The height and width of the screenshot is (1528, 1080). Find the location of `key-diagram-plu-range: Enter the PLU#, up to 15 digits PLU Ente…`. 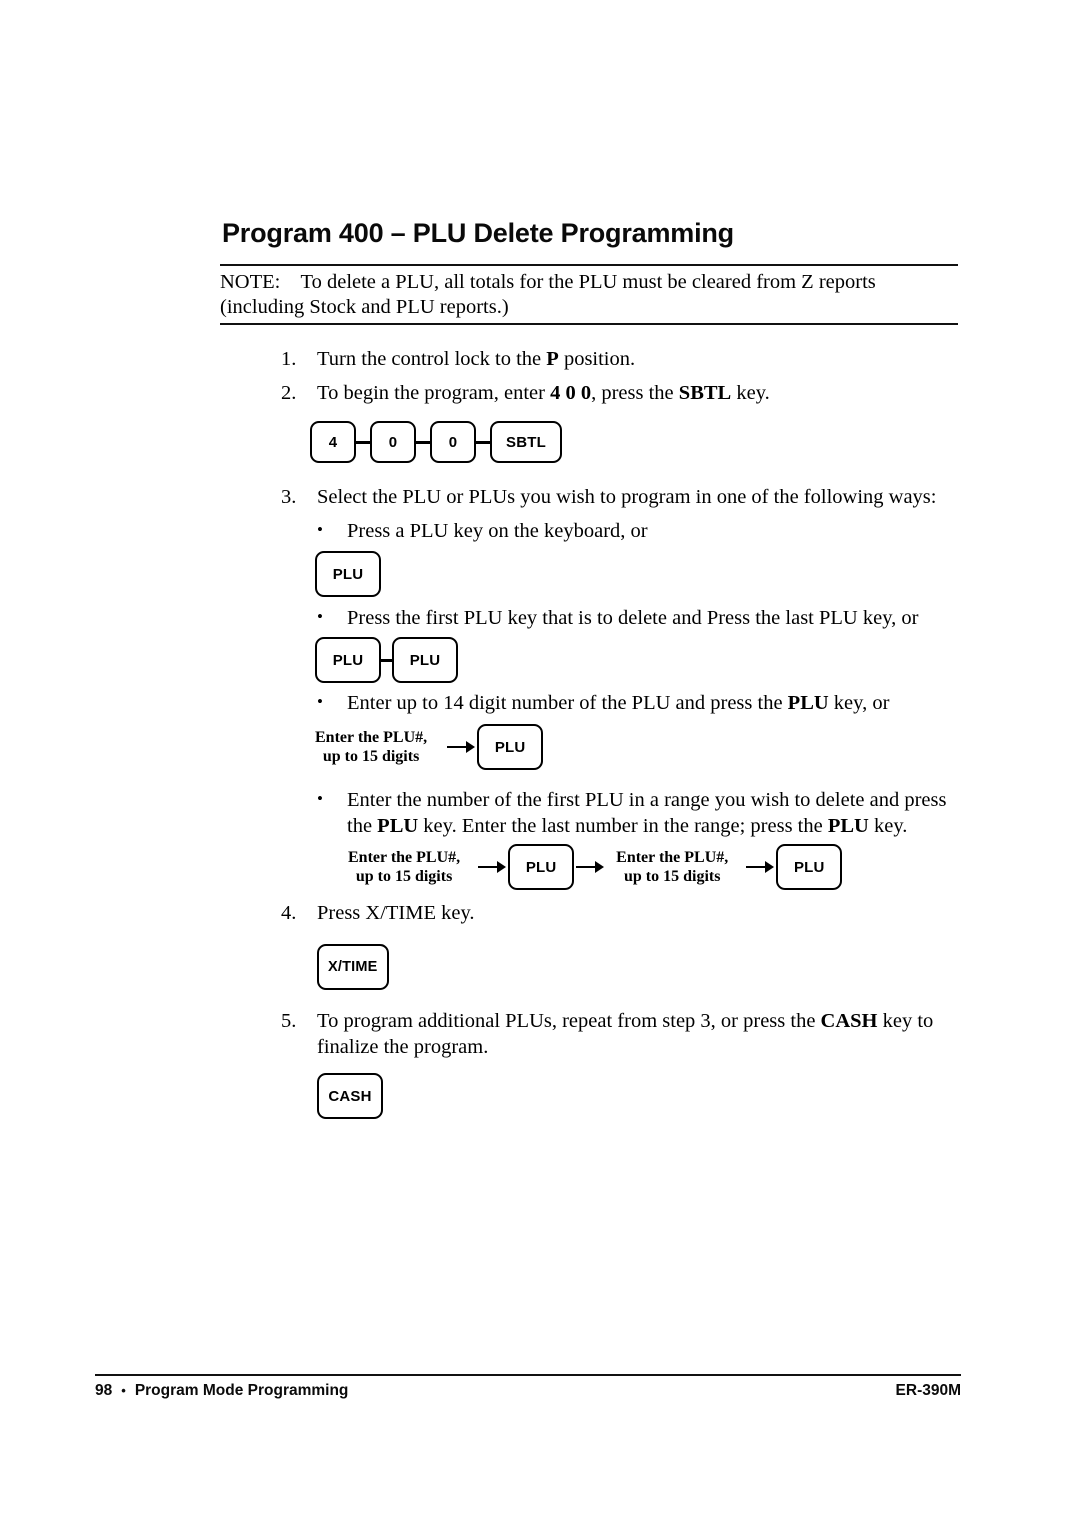

key-diagram-plu-range: Enter the PLU#, up to 15 digits PLU Ente… is located at coordinates (595, 867).